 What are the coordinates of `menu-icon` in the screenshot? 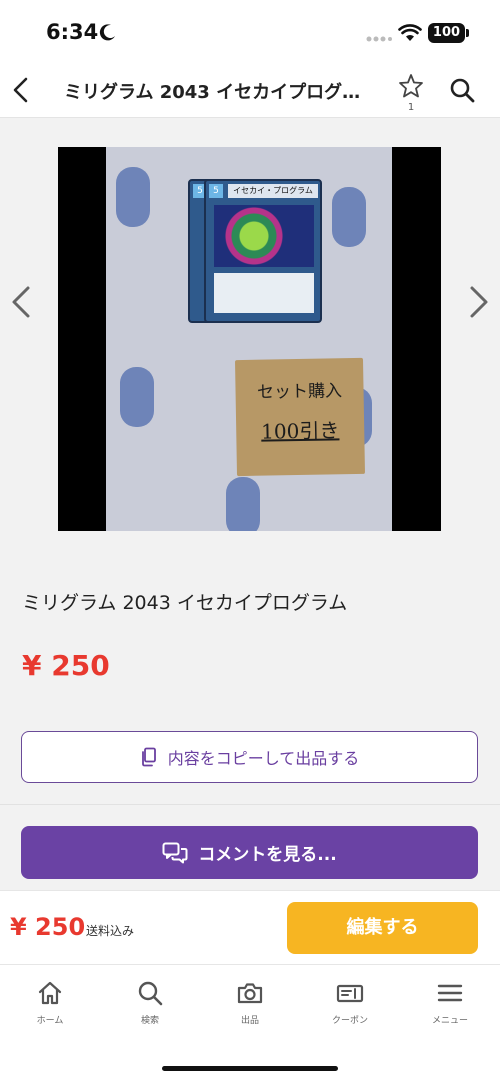 It's located at (450, 993).